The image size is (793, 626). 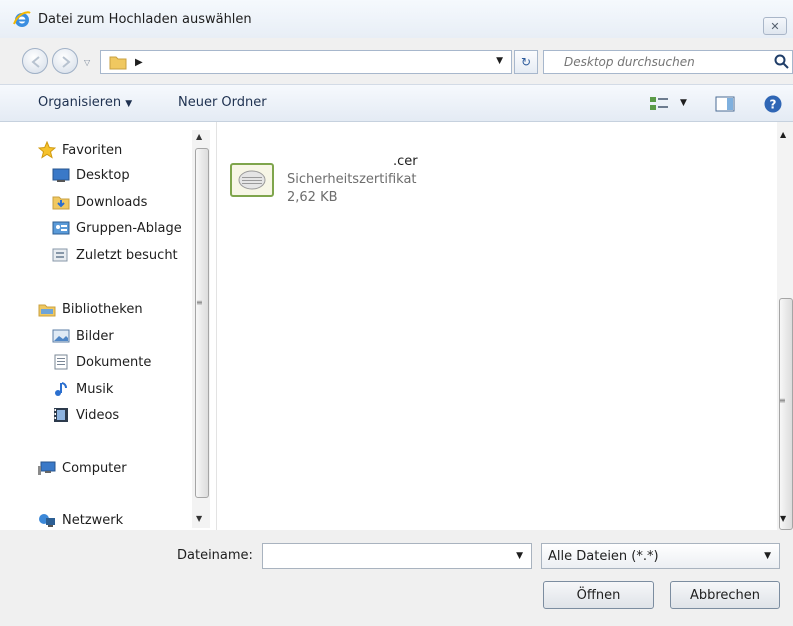 I want to click on file-type: Sicherheitszertifikat, so click(x=352, y=179).